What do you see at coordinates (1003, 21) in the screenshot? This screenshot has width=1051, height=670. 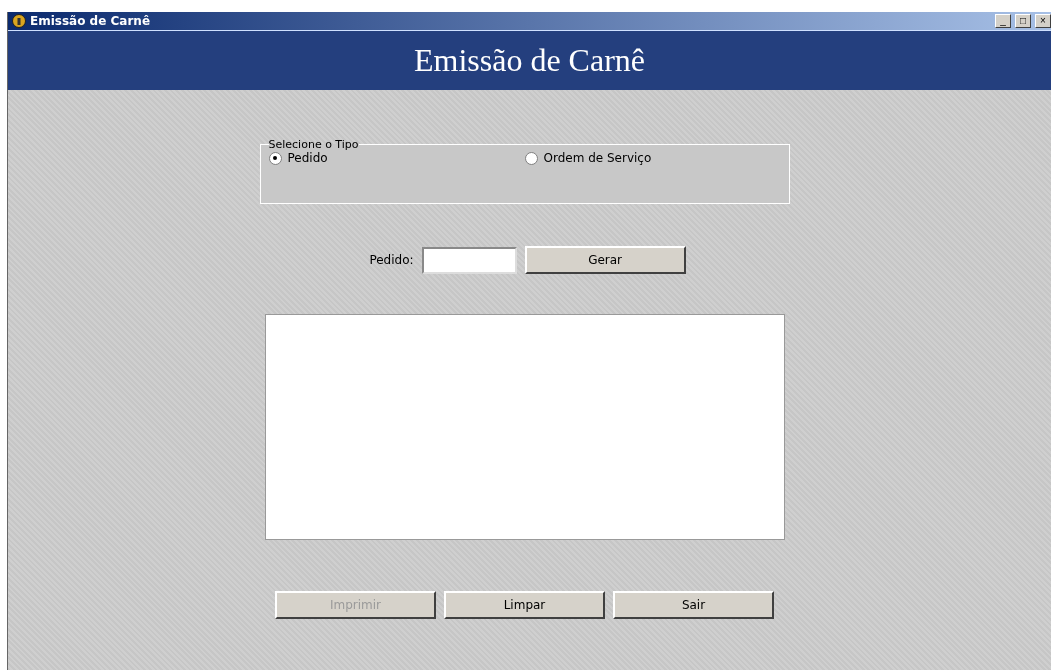 I see `minimize-button: _` at bounding box center [1003, 21].